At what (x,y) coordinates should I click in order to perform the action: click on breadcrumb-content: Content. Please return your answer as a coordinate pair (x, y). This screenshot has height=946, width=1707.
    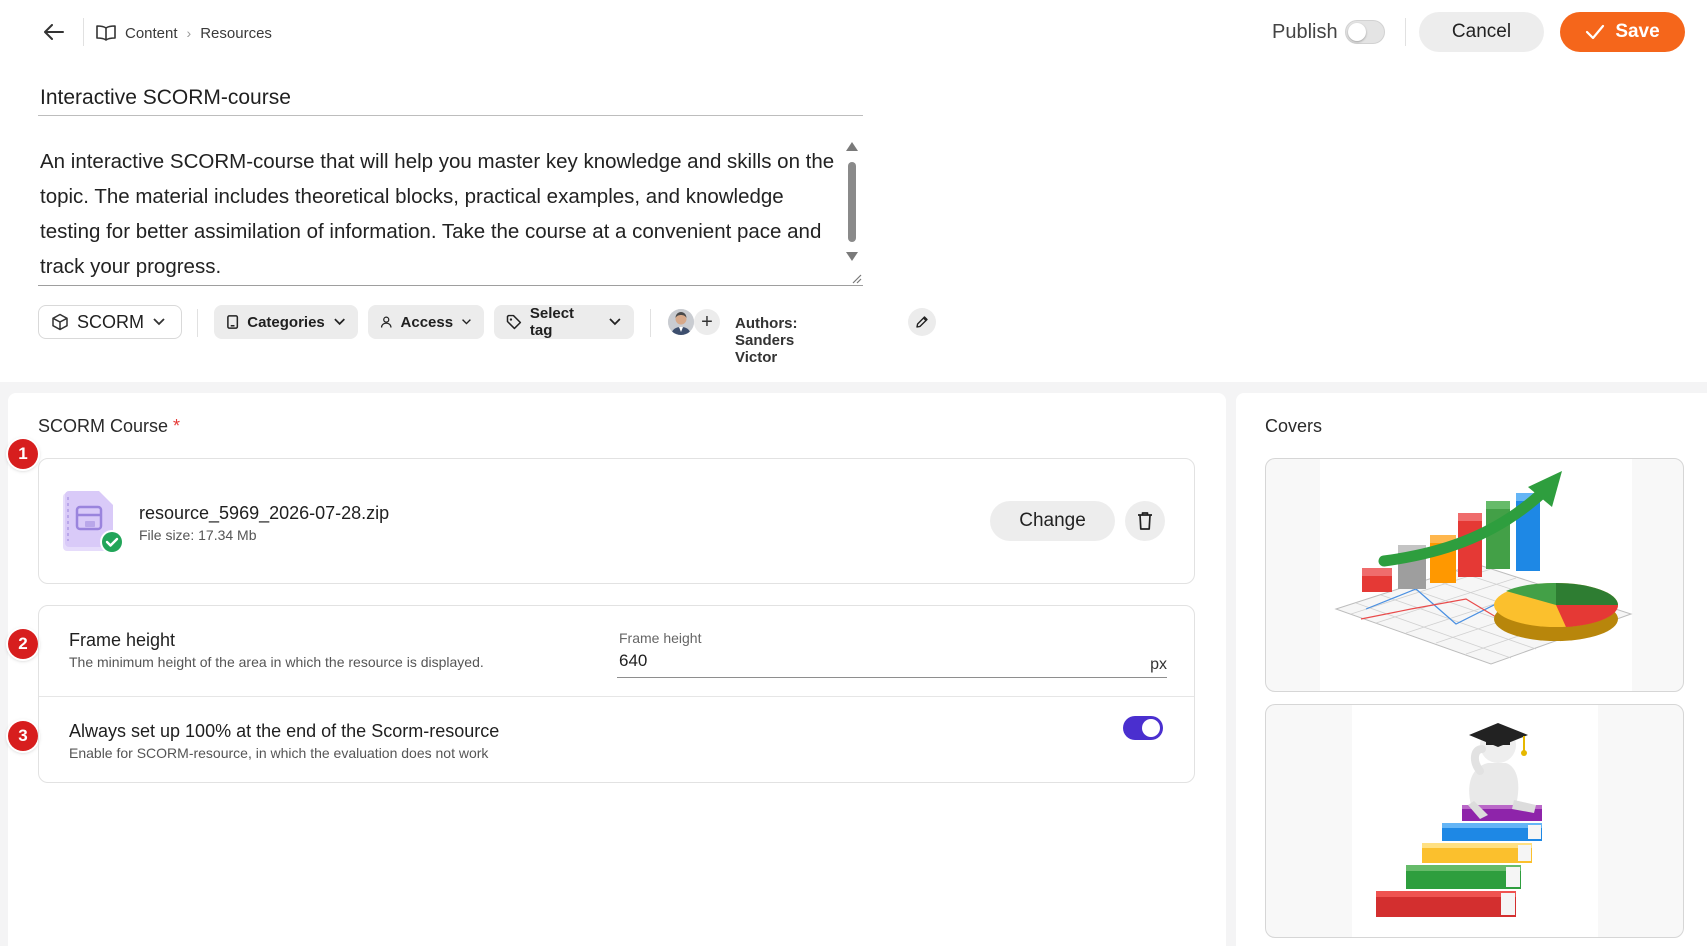
    Looking at the image, I should click on (151, 33).